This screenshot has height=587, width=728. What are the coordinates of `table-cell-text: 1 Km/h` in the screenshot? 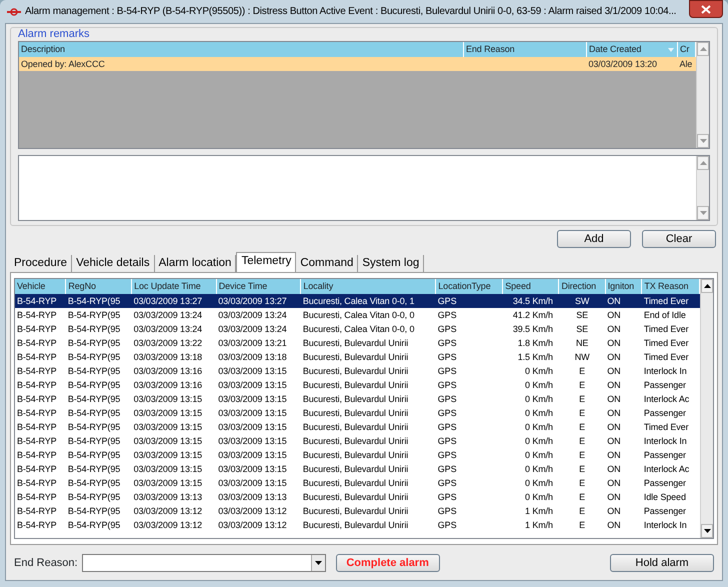 It's located at (539, 511).